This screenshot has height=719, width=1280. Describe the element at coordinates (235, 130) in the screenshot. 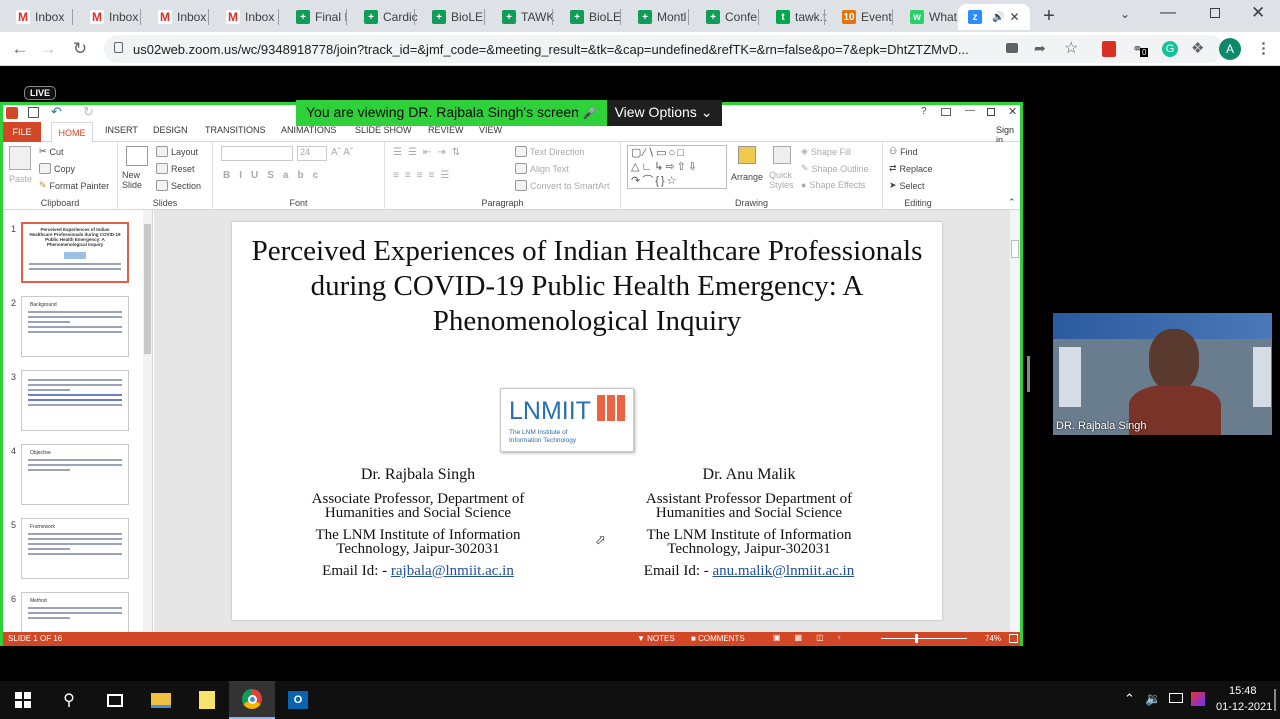

I see `tab-transitions: TRANSITIONS` at that location.